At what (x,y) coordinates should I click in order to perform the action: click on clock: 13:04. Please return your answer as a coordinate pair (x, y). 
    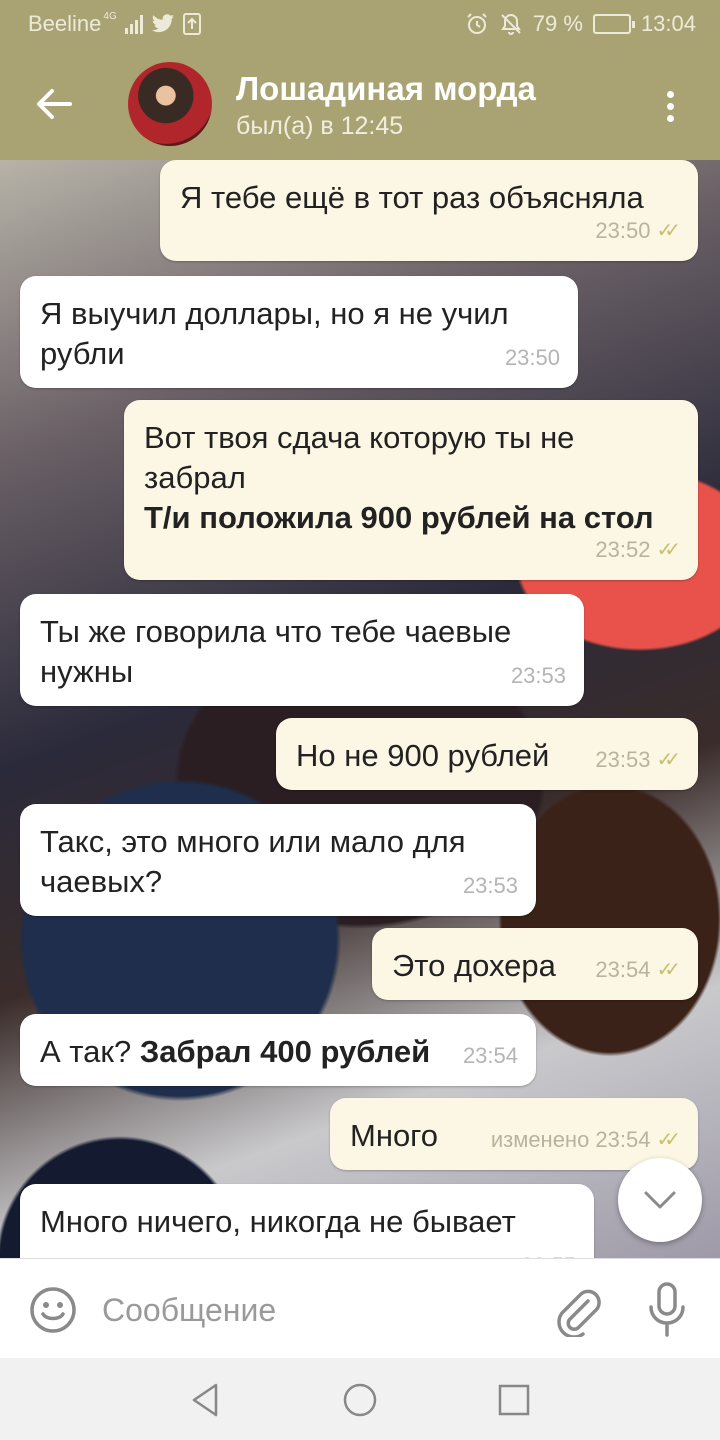
    Looking at the image, I should click on (668, 23).